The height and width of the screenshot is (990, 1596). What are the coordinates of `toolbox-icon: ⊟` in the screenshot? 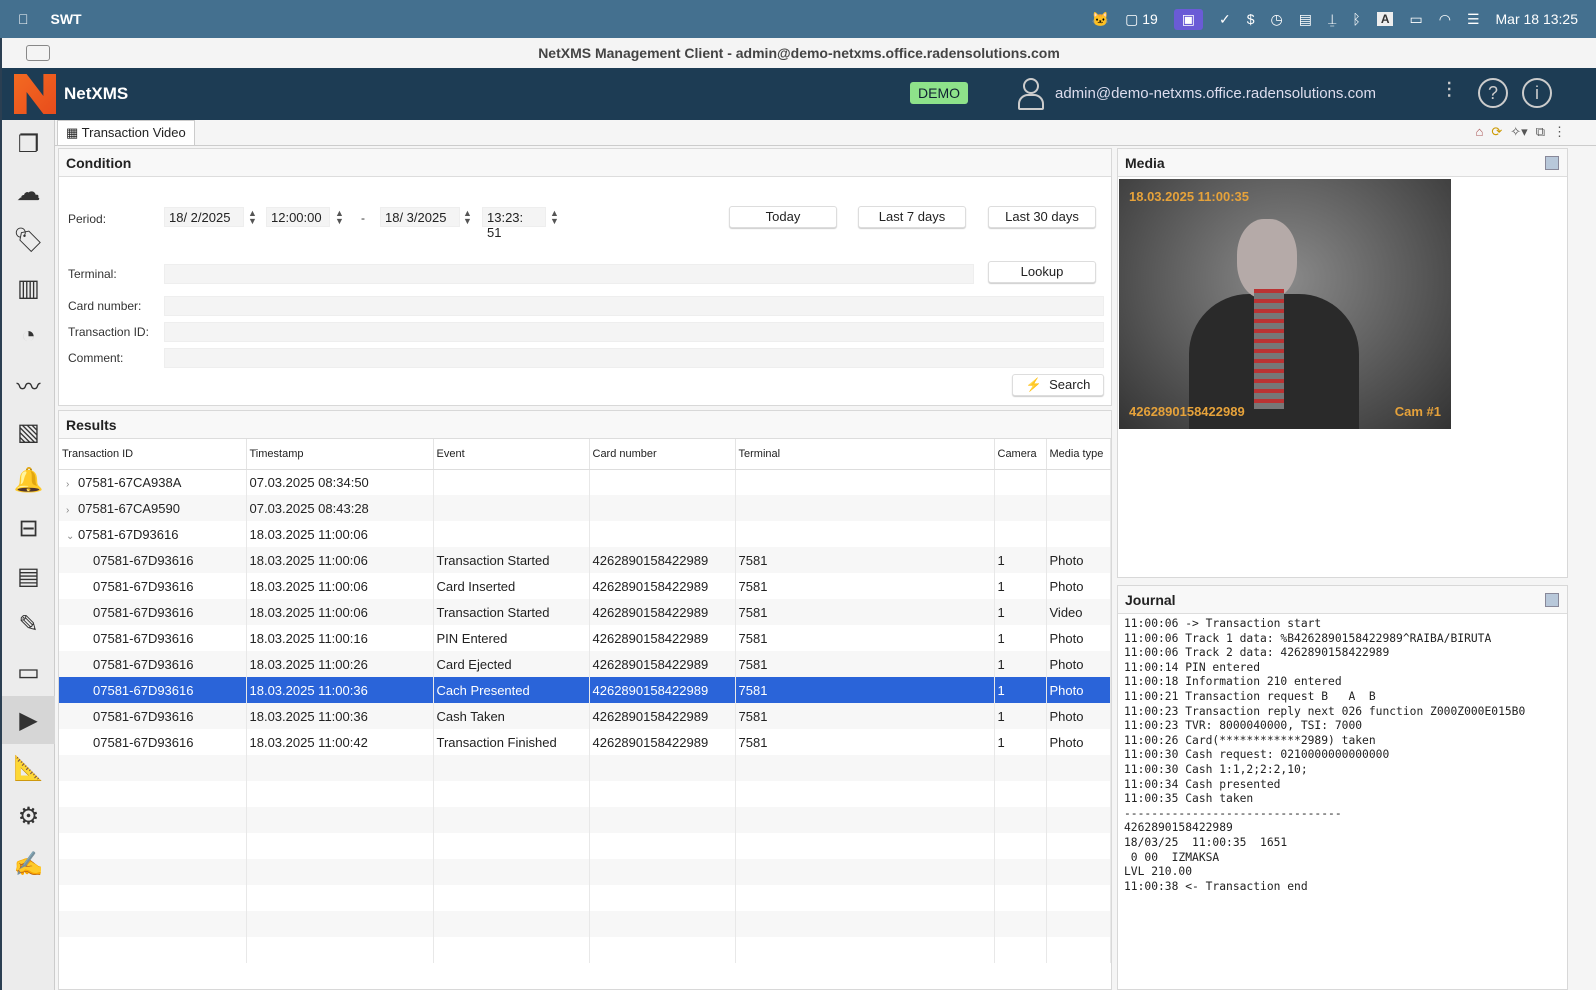 It's located at (28, 528).